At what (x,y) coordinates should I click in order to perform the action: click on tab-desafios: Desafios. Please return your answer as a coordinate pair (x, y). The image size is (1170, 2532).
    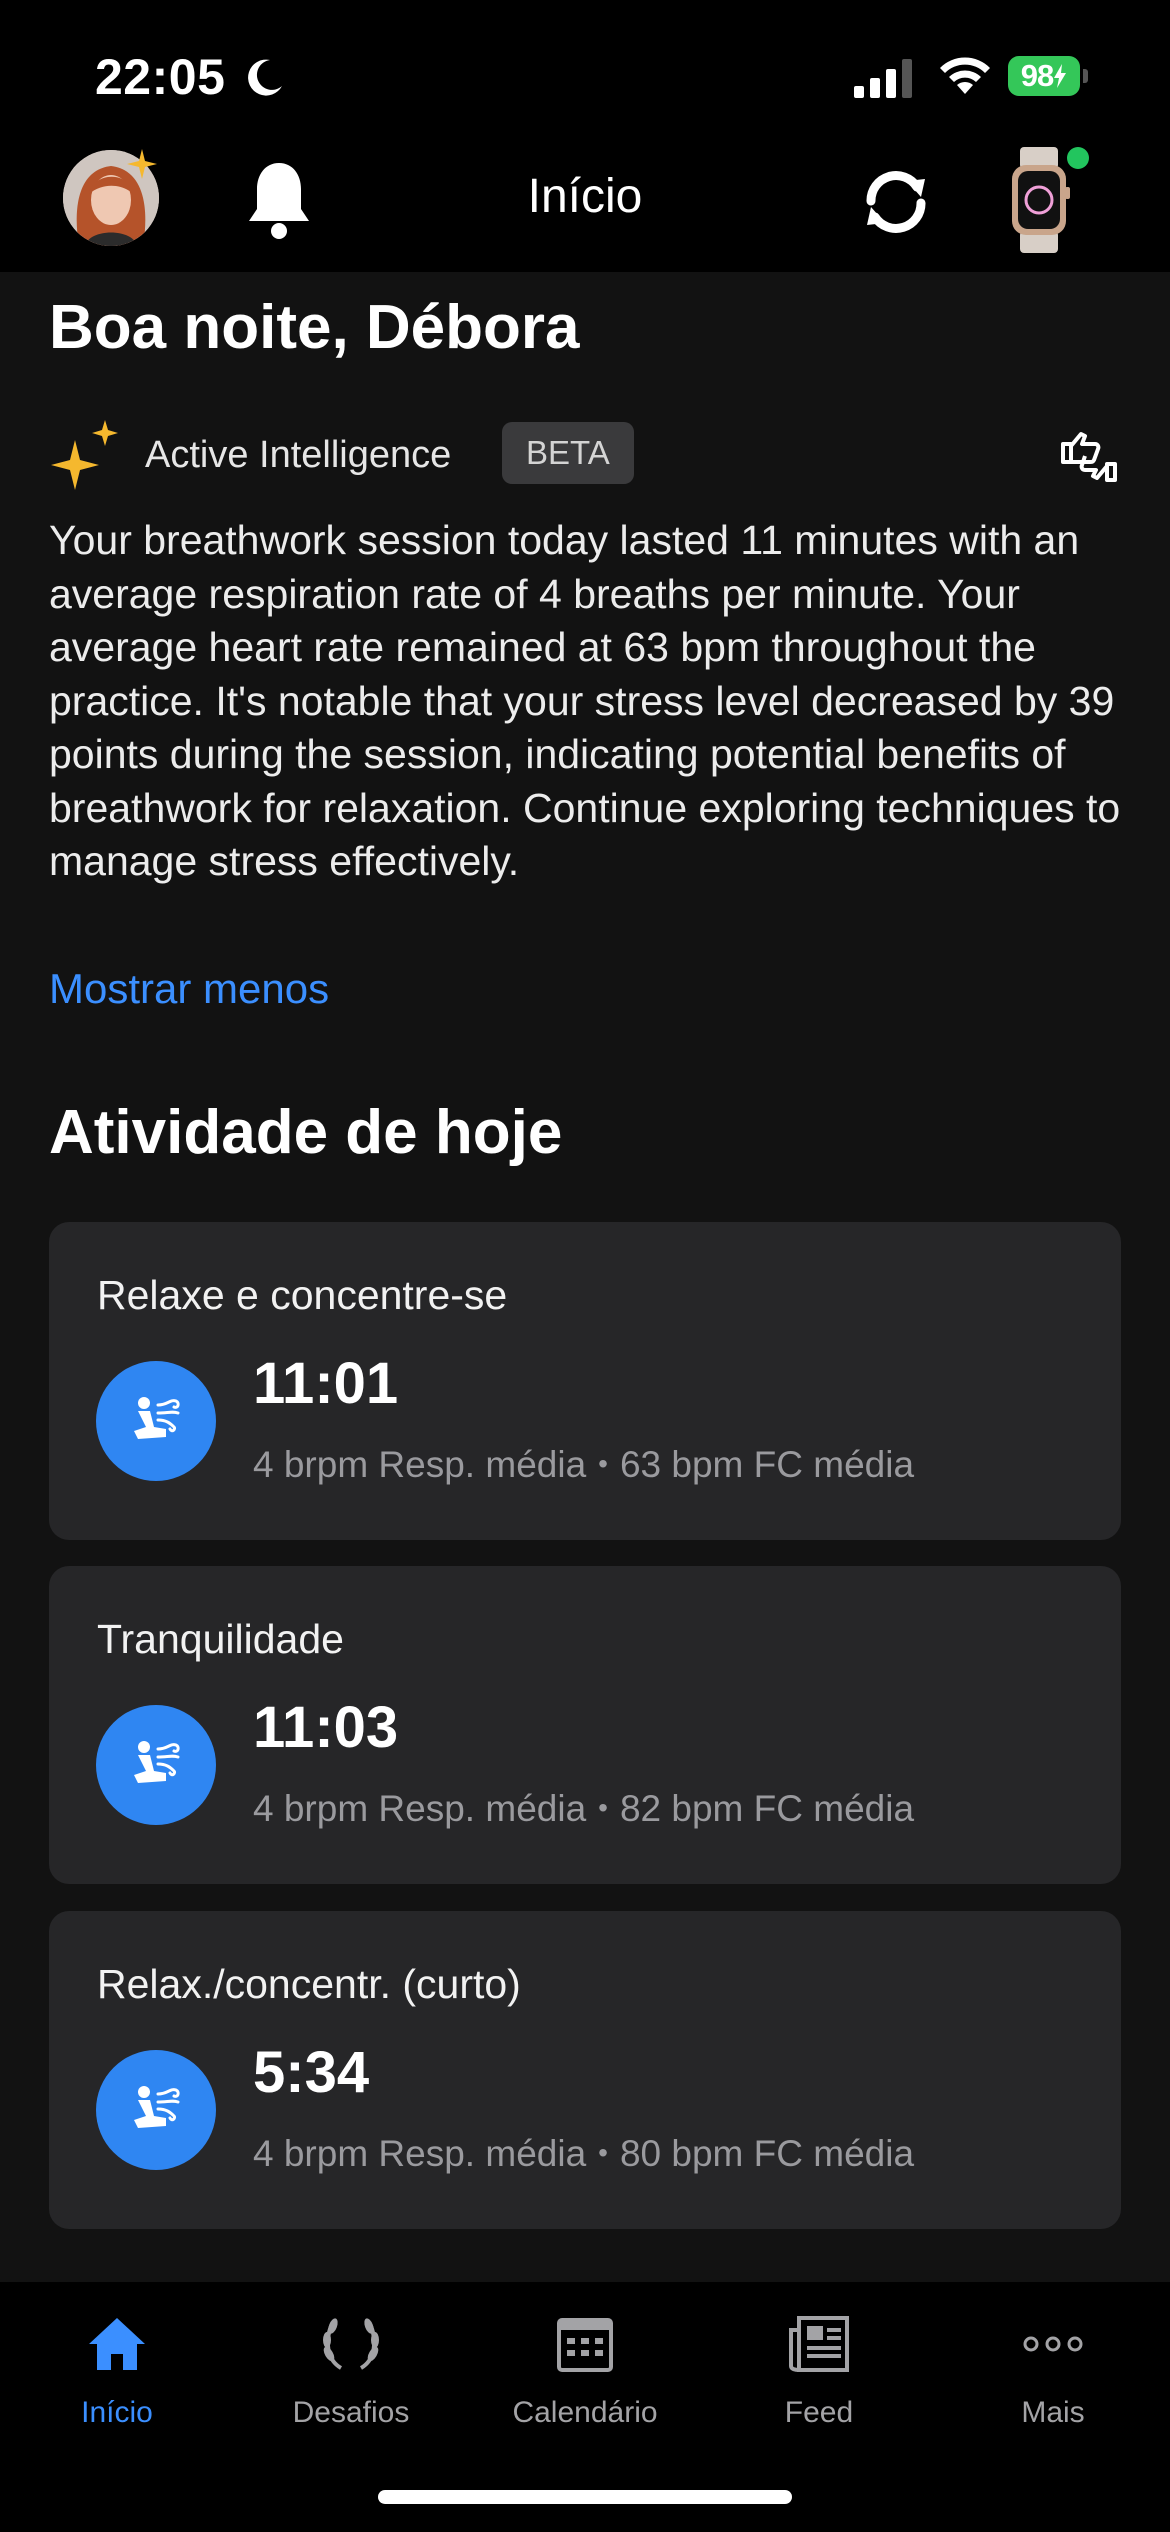
    Looking at the image, I should click on (351, 2382).